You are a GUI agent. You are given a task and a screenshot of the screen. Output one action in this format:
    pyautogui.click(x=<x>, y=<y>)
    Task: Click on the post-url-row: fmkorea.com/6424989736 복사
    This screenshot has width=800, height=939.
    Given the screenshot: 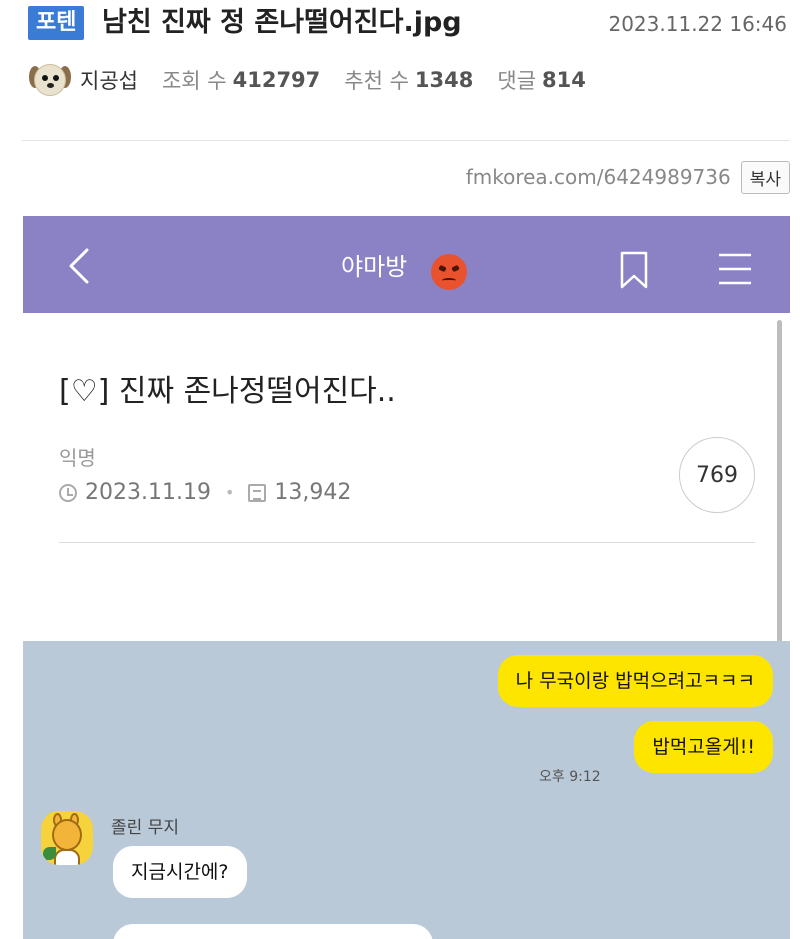 What is the action you would take?
    pyautogui.click(x=628, y=177)
    